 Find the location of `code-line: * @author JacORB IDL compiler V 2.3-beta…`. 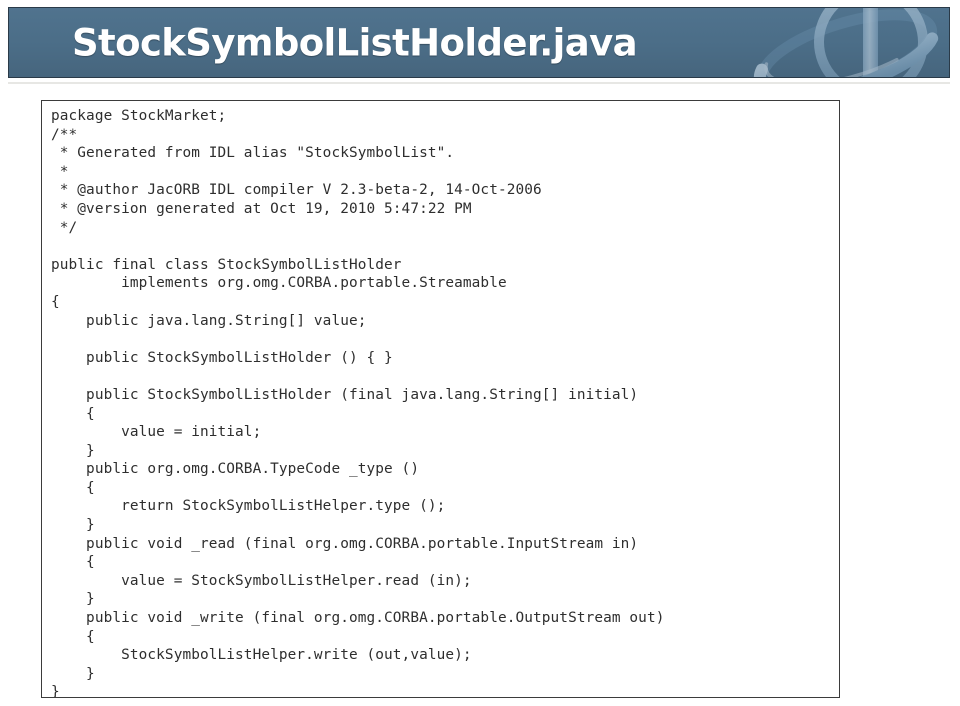

code-line: * @author JacORB IDL compiler V 2.3-beta… is located at coordinates (296, 190).